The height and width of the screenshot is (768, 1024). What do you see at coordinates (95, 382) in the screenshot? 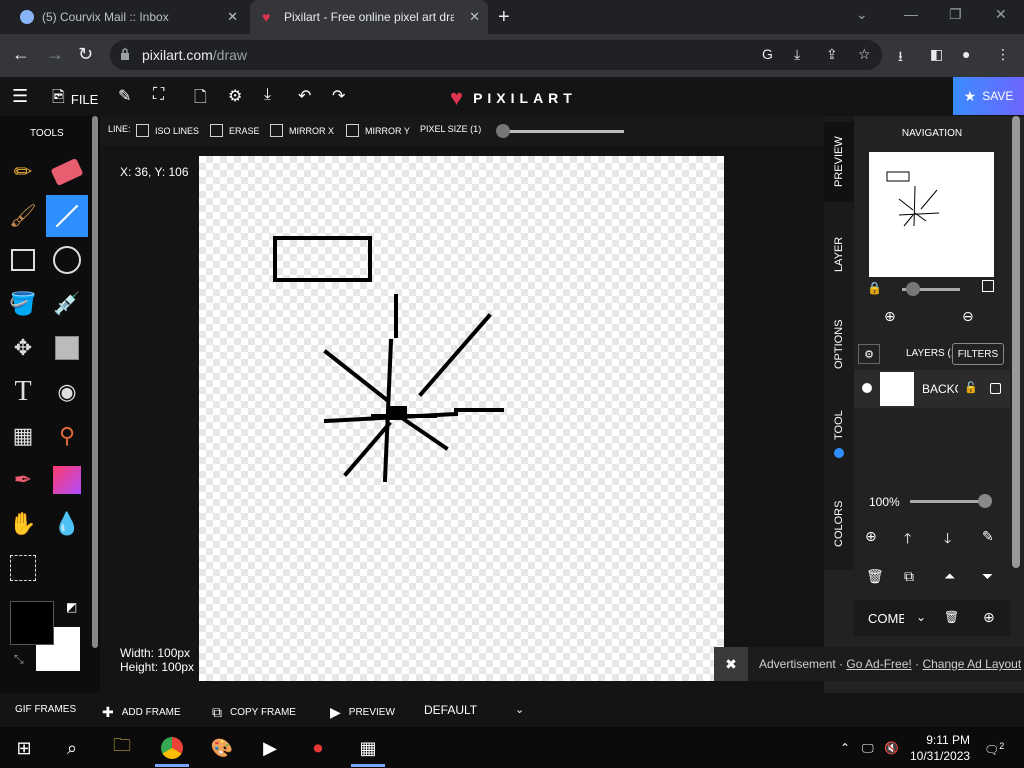
I see `tools-scrollbar` at bounding box center [95, 382].